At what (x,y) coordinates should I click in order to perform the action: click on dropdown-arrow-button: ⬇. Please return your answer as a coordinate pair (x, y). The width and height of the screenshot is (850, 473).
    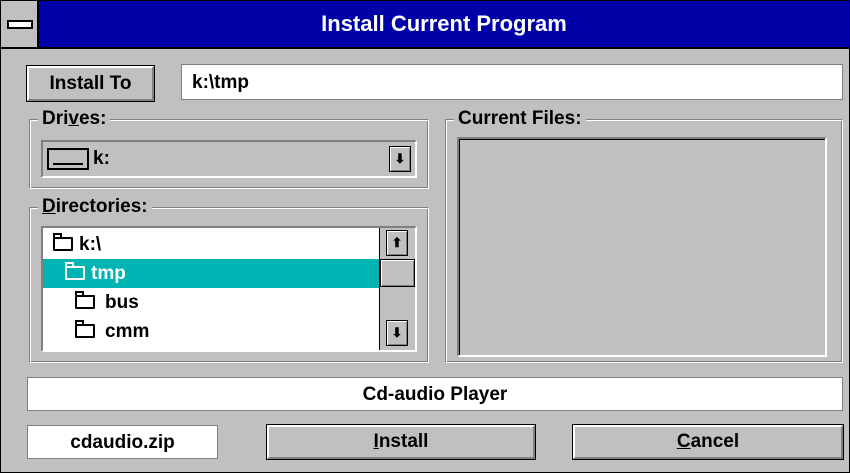
    Looking at the image, I should click on (400, 159).